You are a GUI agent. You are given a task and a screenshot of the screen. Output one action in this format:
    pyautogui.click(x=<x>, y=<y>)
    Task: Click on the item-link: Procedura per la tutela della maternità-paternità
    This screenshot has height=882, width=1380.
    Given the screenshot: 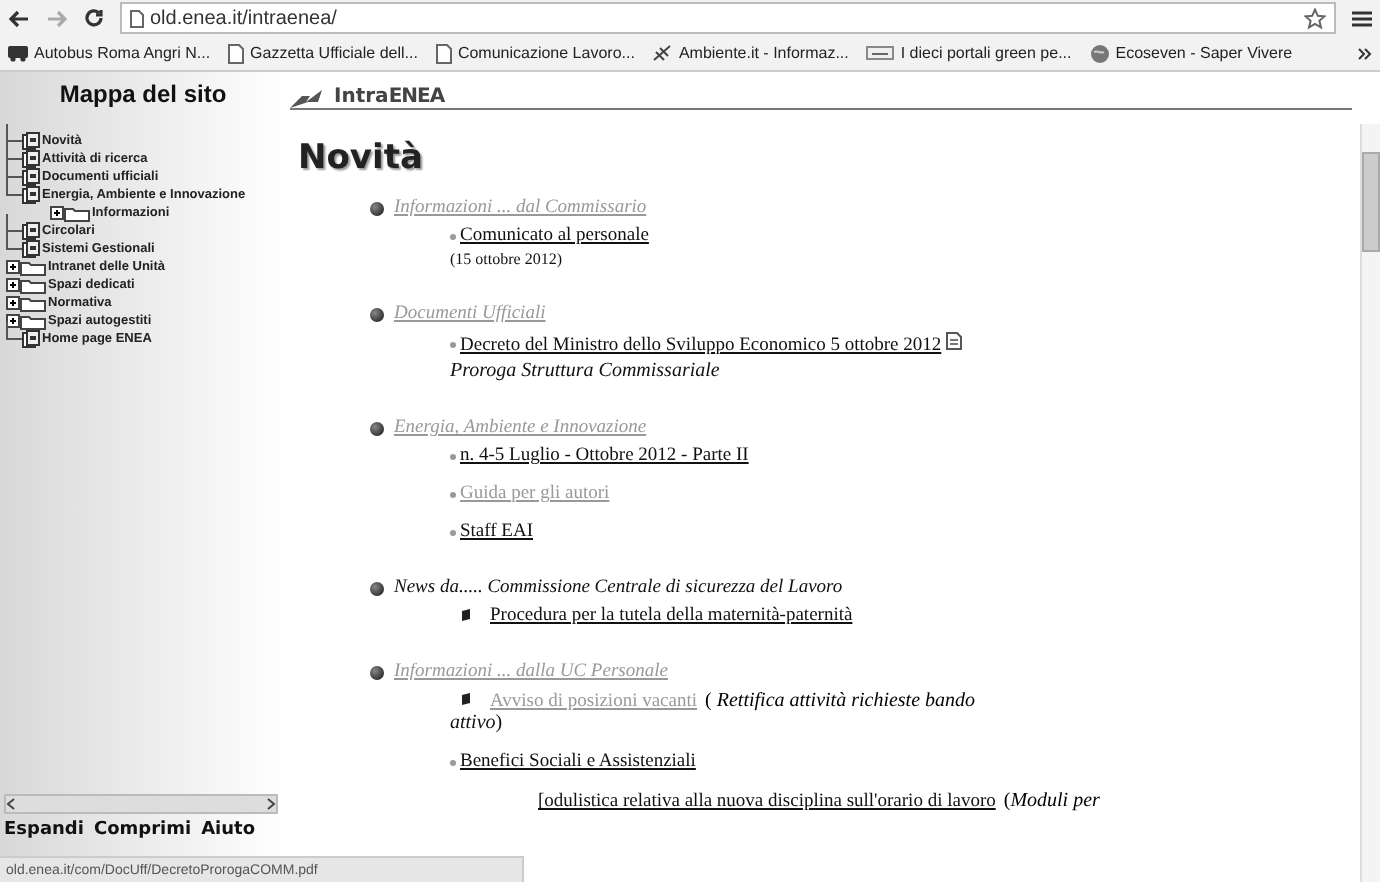 What is the action you would take?
    pyautogui.click(x=671, y=616)
    